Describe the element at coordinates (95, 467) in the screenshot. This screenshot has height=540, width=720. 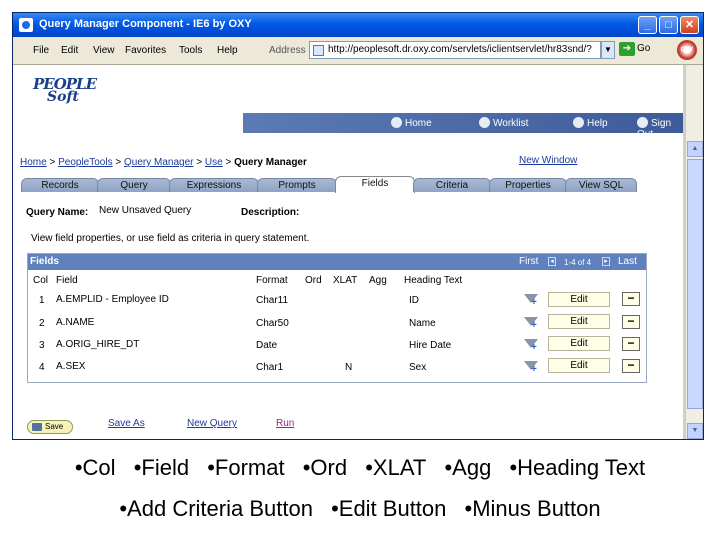
I see `caption-col: •Col` at that location.